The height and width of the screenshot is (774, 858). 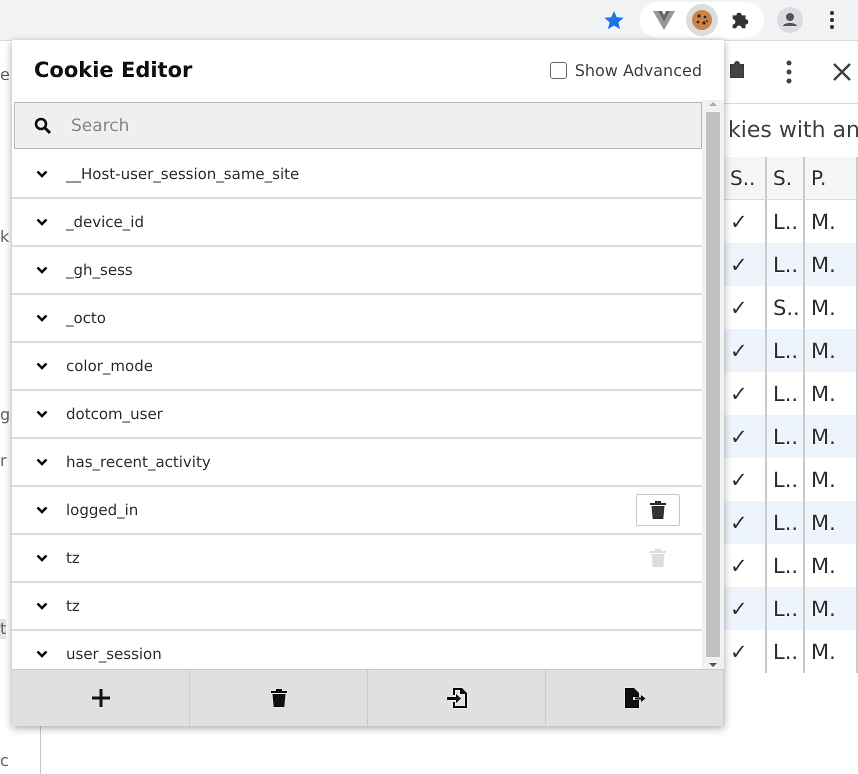 I want to click on text-fragment: c, so click(x=4, y=761).